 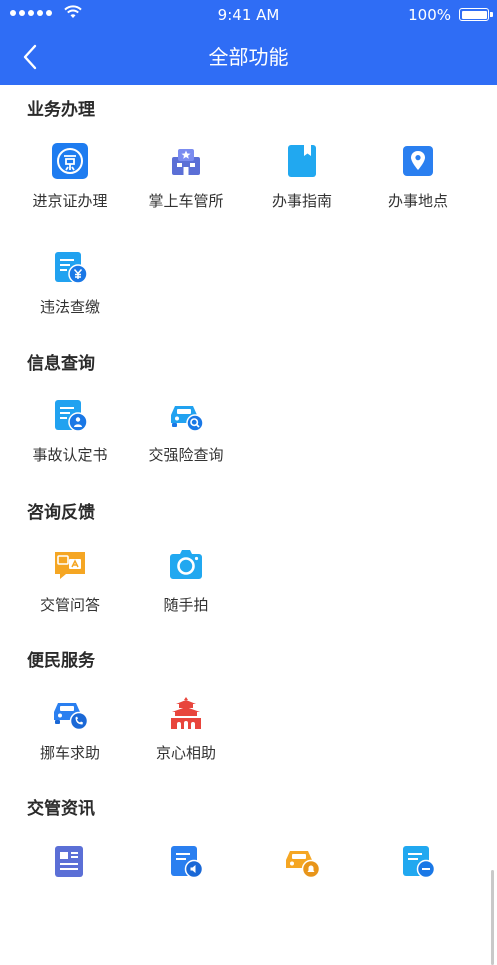 I want to click on status-bar: 9:41 AM 100%, so click(x=248, y=15).